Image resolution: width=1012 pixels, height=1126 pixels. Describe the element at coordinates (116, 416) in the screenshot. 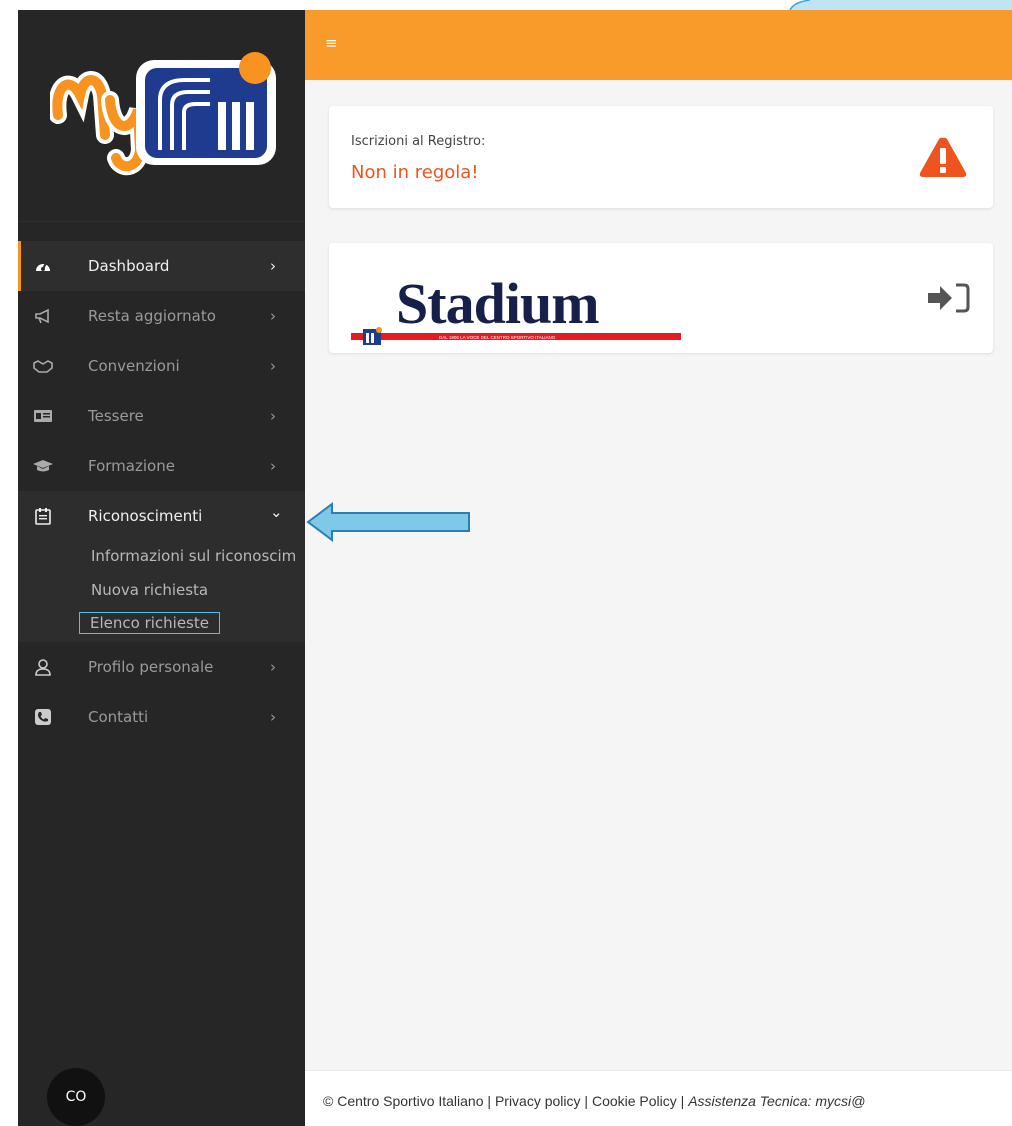

I see `sidebar-item-label: Tessere` at that location.